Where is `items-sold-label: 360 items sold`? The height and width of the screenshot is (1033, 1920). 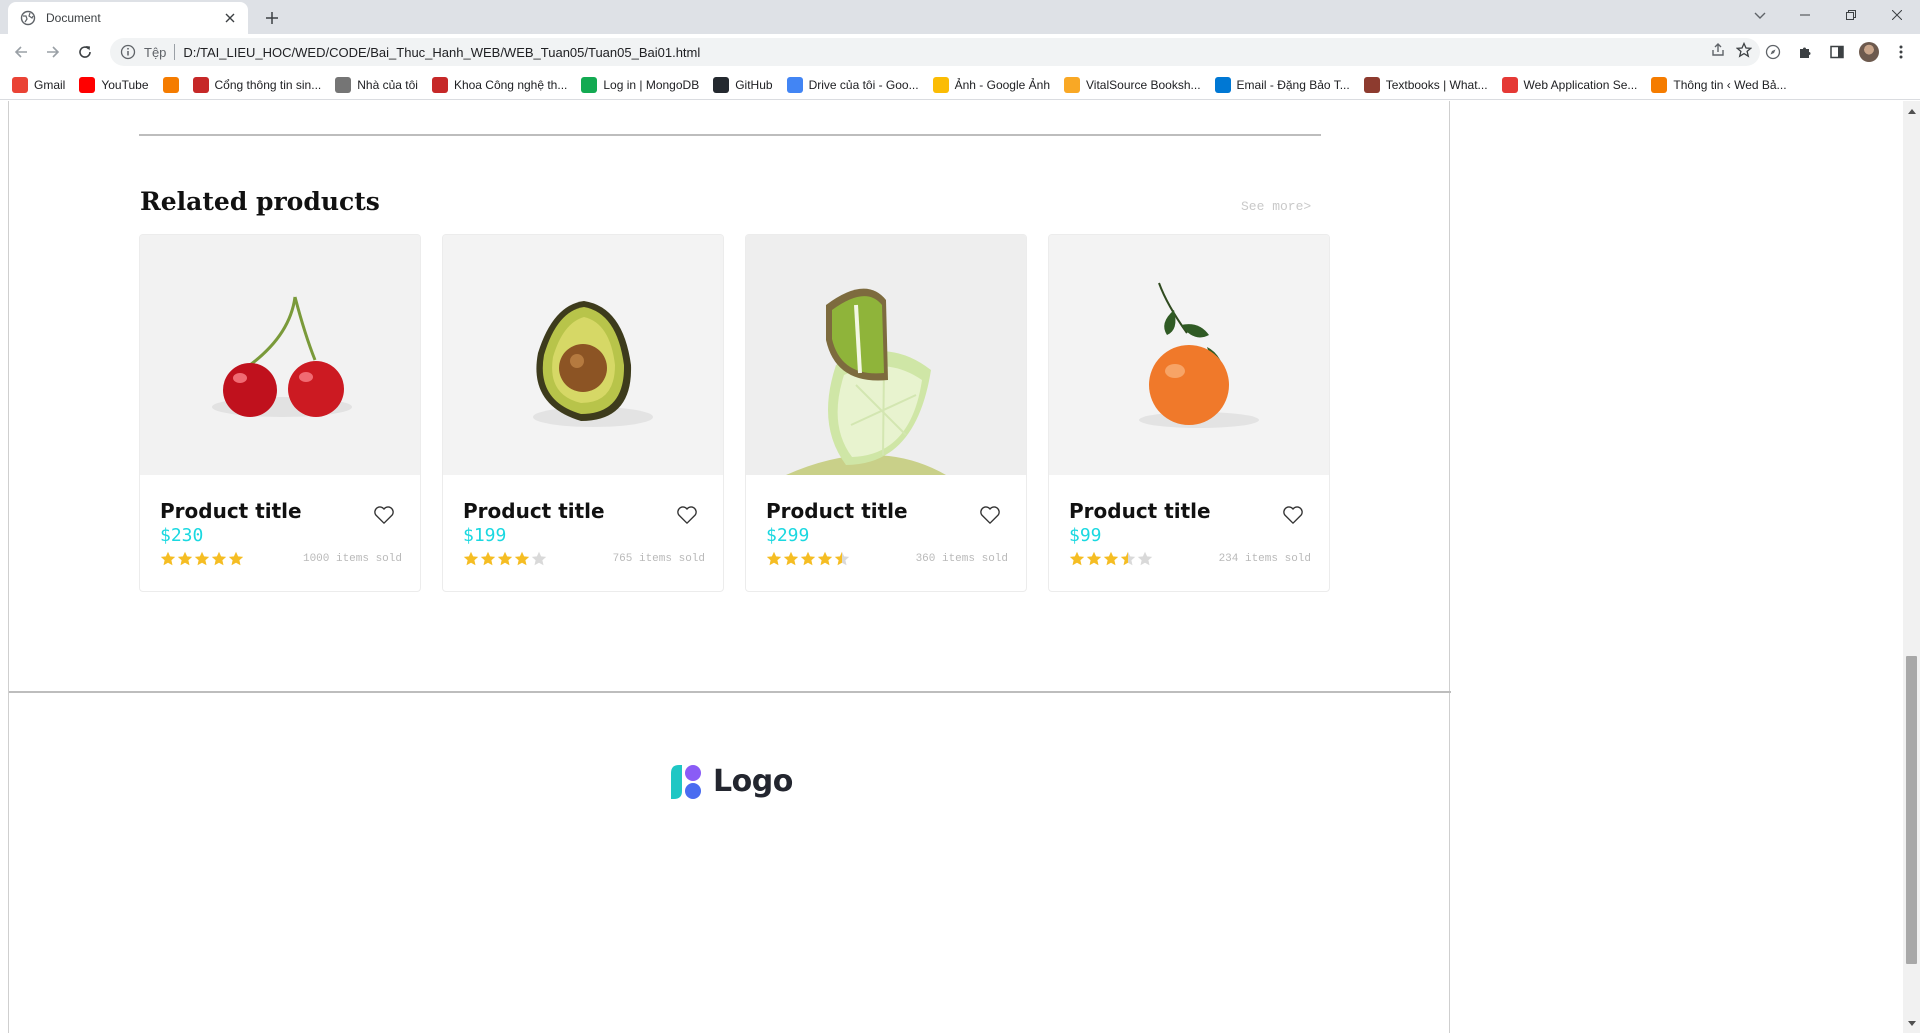
items-sold-label: 360 items sold is located at coordinates (961, 559).